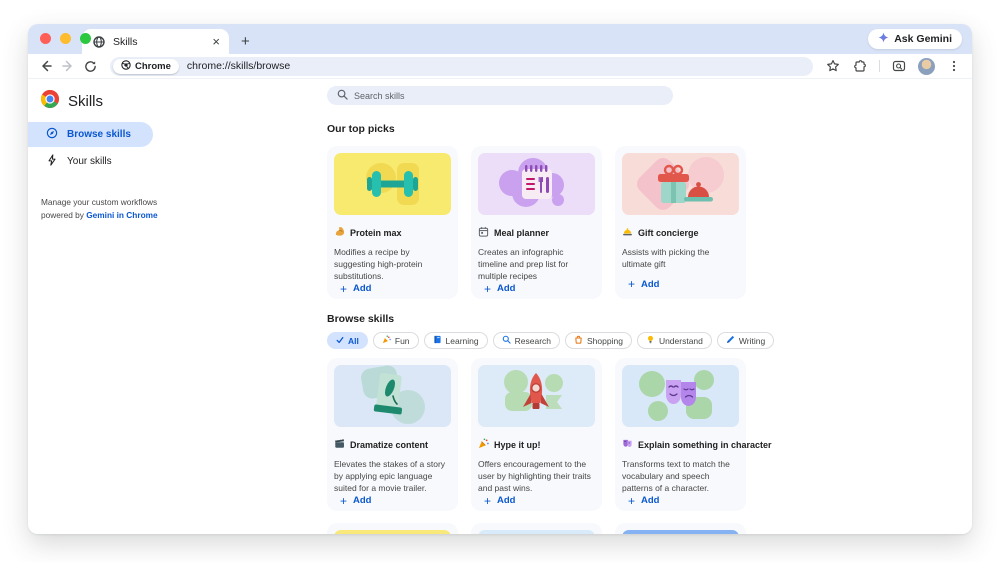 Image resolution: width=1000 pixels, height=562 pixels. Describe the element at coordinates (68, 66) in the screenshot. I see `forward-arrow-icon` at that location.